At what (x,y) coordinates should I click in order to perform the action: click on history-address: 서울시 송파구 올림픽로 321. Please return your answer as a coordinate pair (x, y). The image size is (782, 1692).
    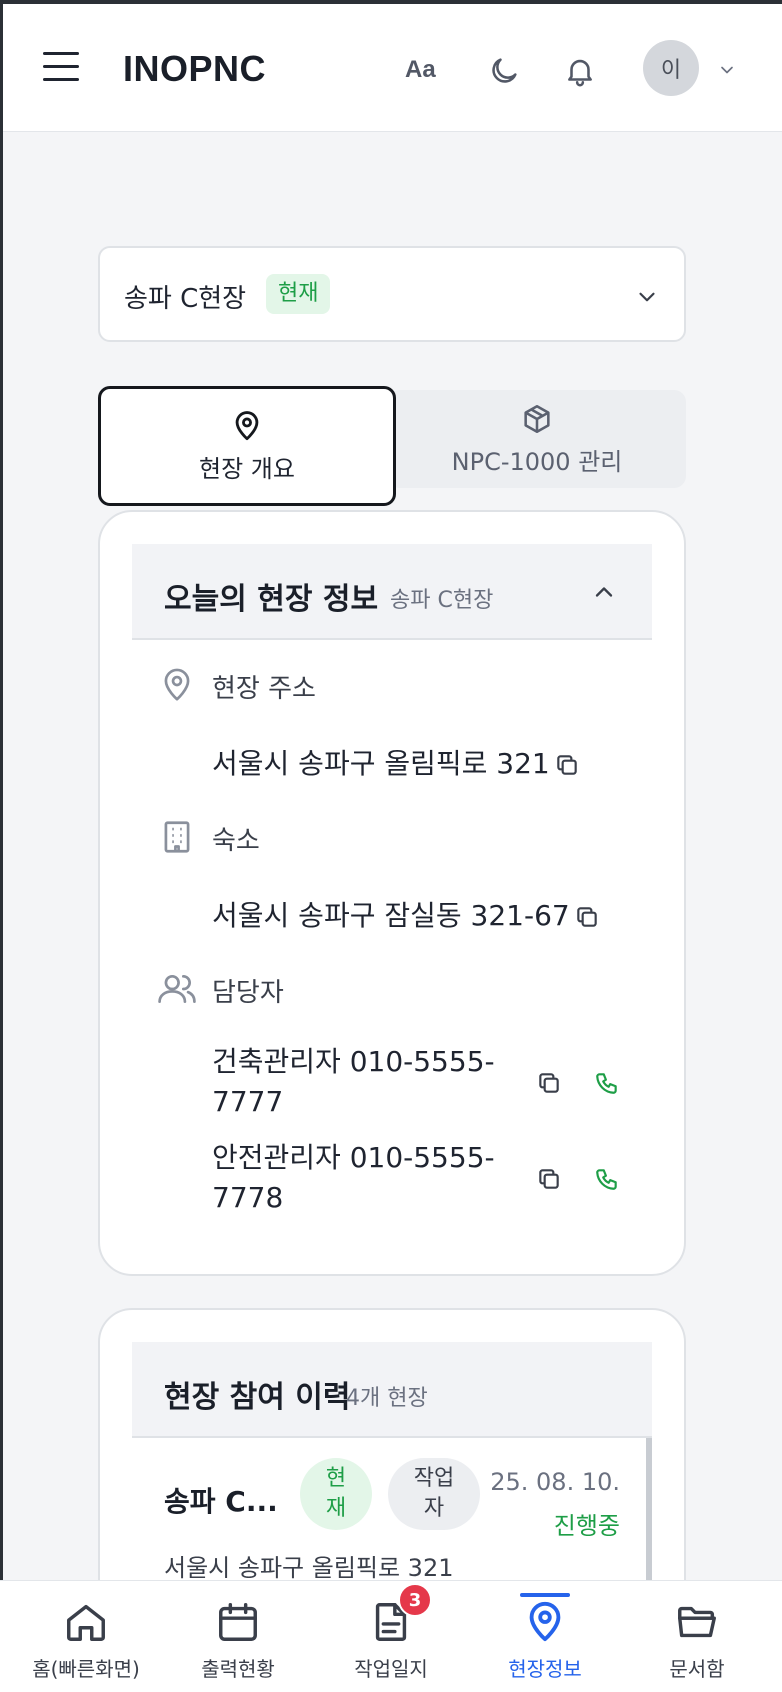
    Looking at the image, I should click on (309, 1568).